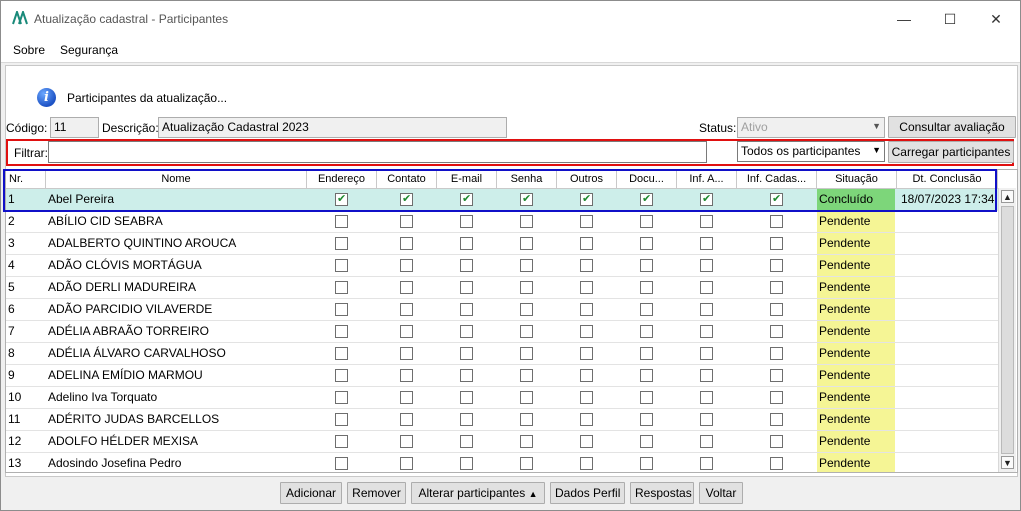  I want to click on col-header-senha: Senha, so click(527, 179).